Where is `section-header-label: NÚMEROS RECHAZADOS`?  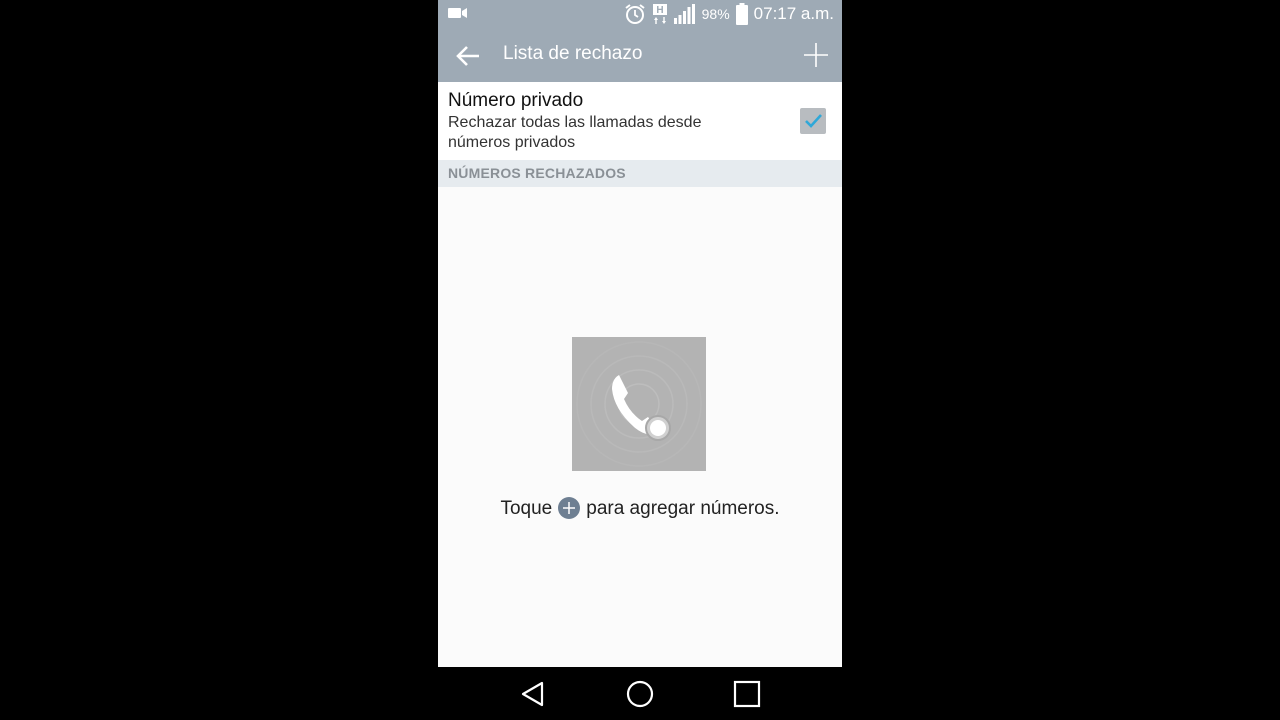
section-header-label: NÚMEROS RECHAZADOS is located at coordinates (537, 173).